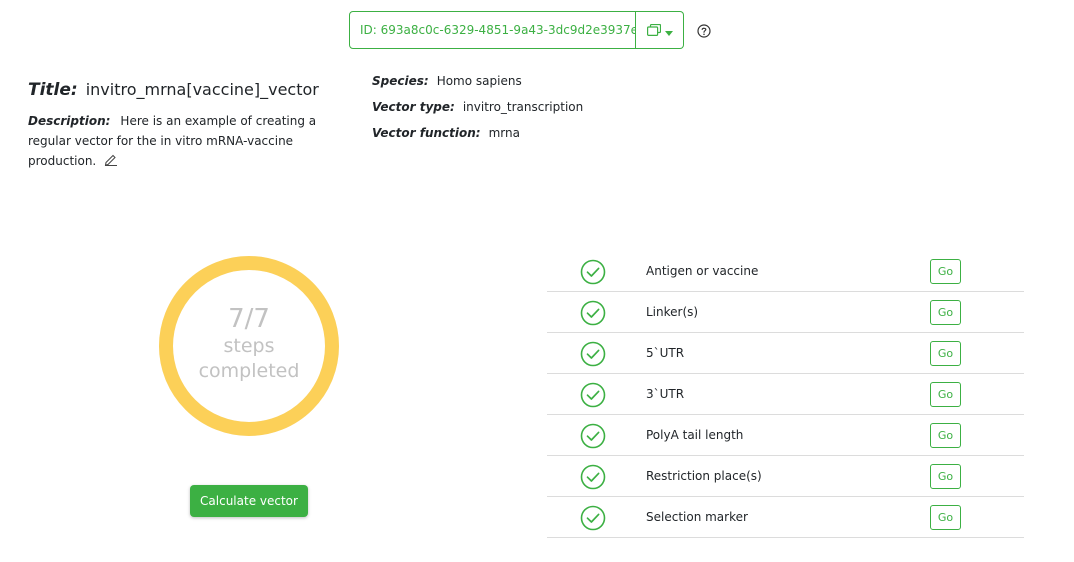  I want to click on vector-type-row: Vector type: invitro_transcription, so click(477, 111).